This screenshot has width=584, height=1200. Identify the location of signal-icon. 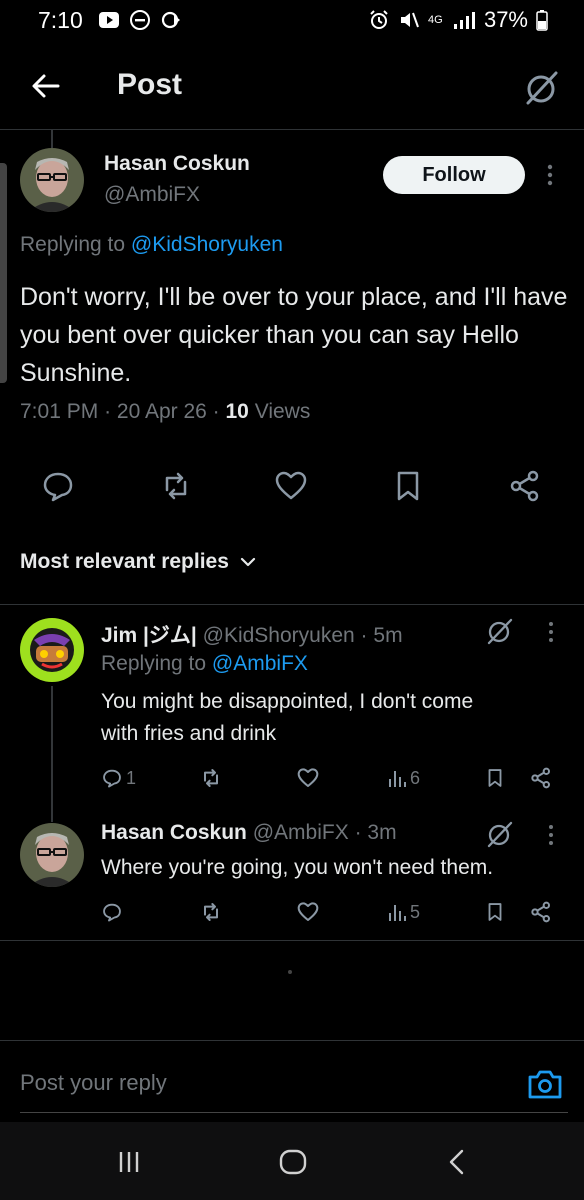
(464, 20).